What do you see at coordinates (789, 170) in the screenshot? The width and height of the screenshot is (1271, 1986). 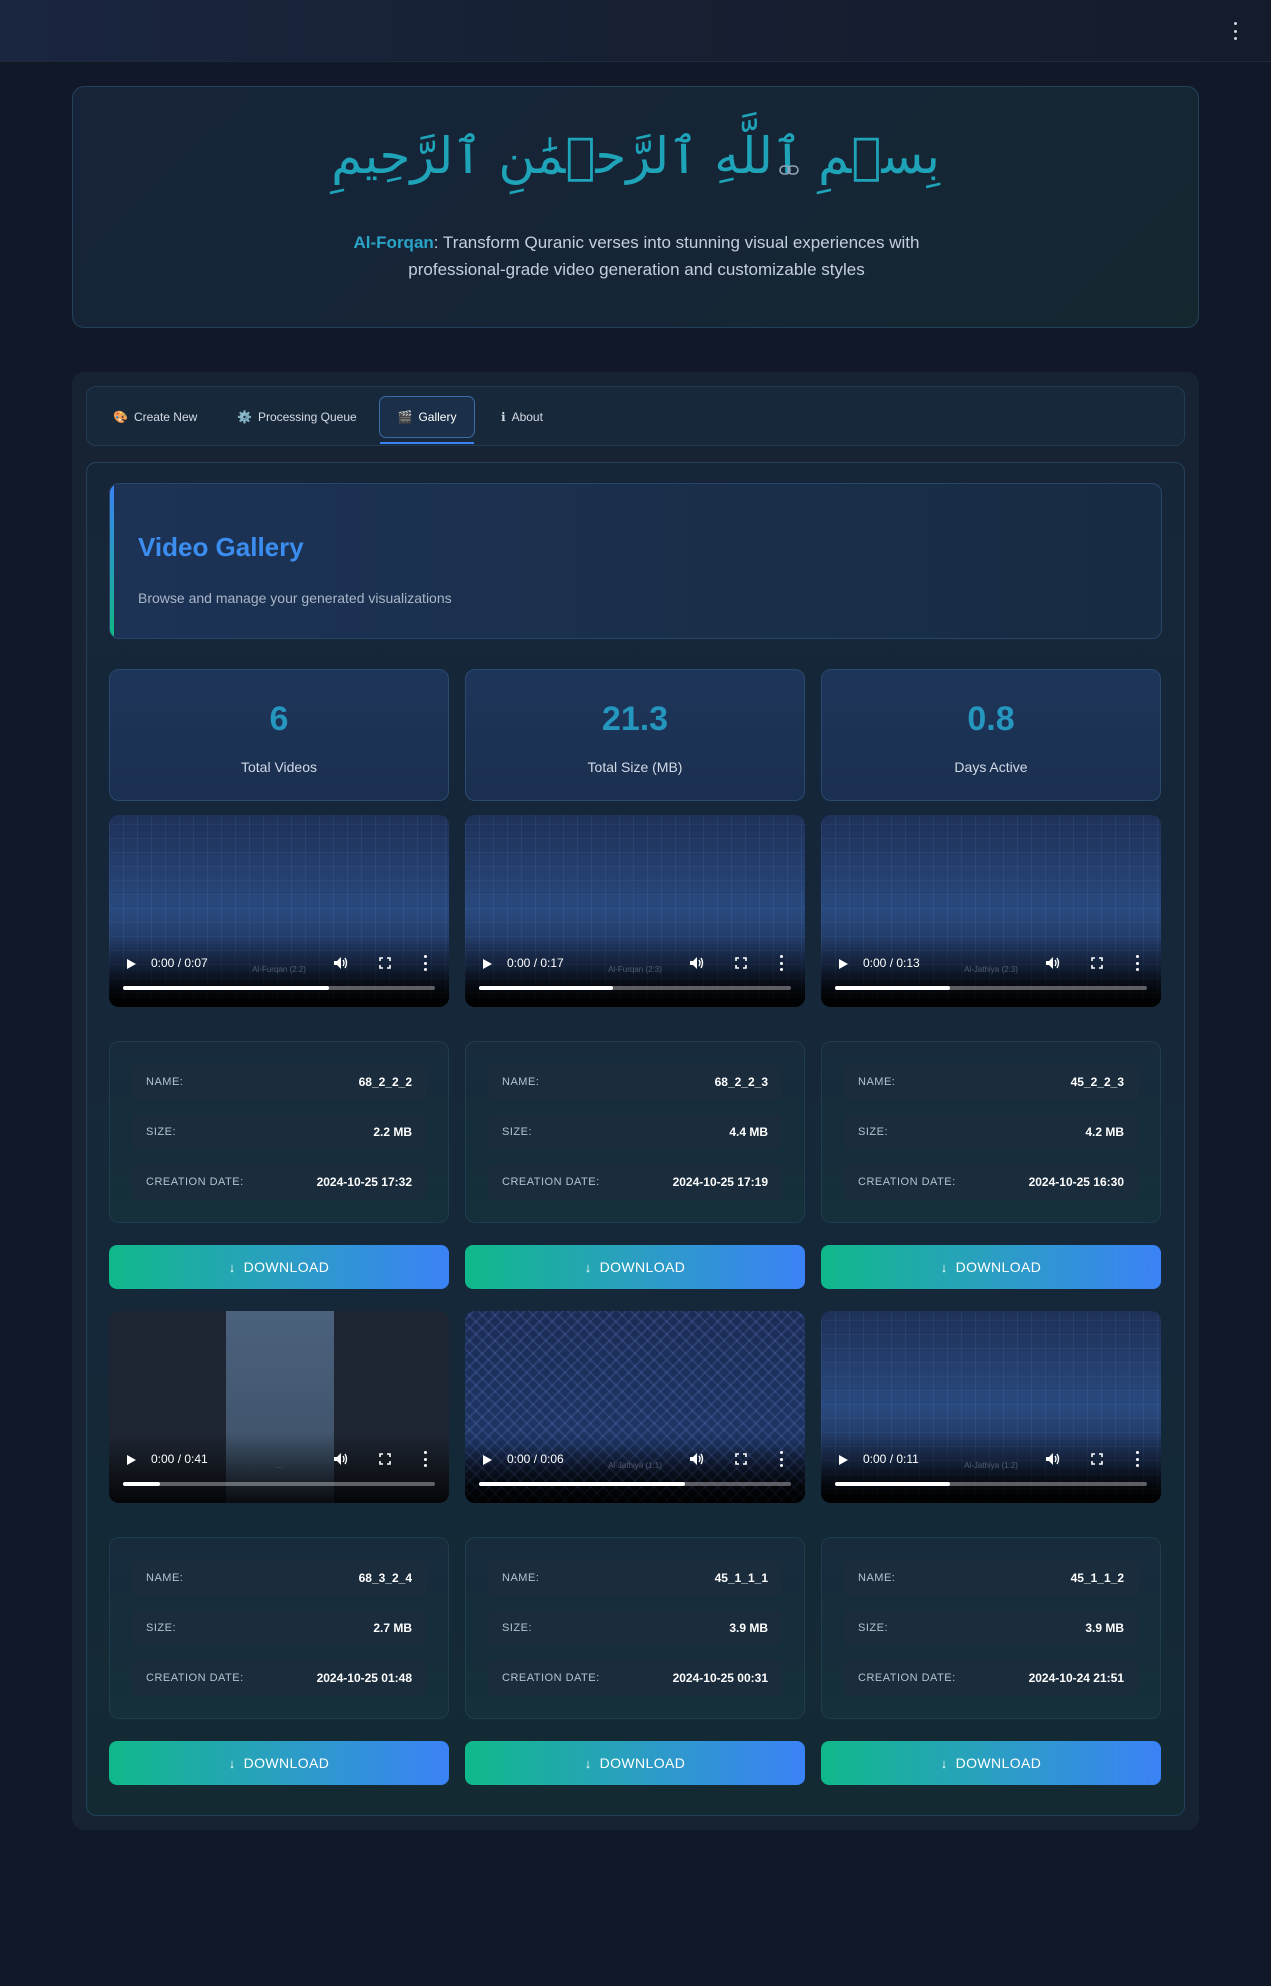 I see `link-icon` at bounding box center [789, 170].